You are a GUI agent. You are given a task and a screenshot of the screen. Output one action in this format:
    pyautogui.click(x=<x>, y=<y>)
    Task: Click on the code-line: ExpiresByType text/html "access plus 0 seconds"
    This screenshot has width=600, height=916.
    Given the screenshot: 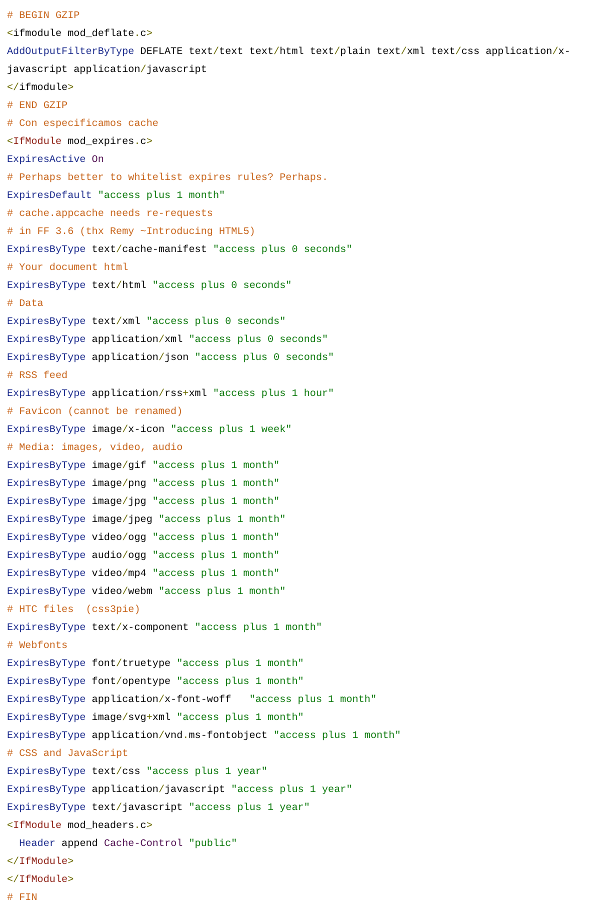 What is the action you would take?
    pyautogui.click(x=149, y=287)
    